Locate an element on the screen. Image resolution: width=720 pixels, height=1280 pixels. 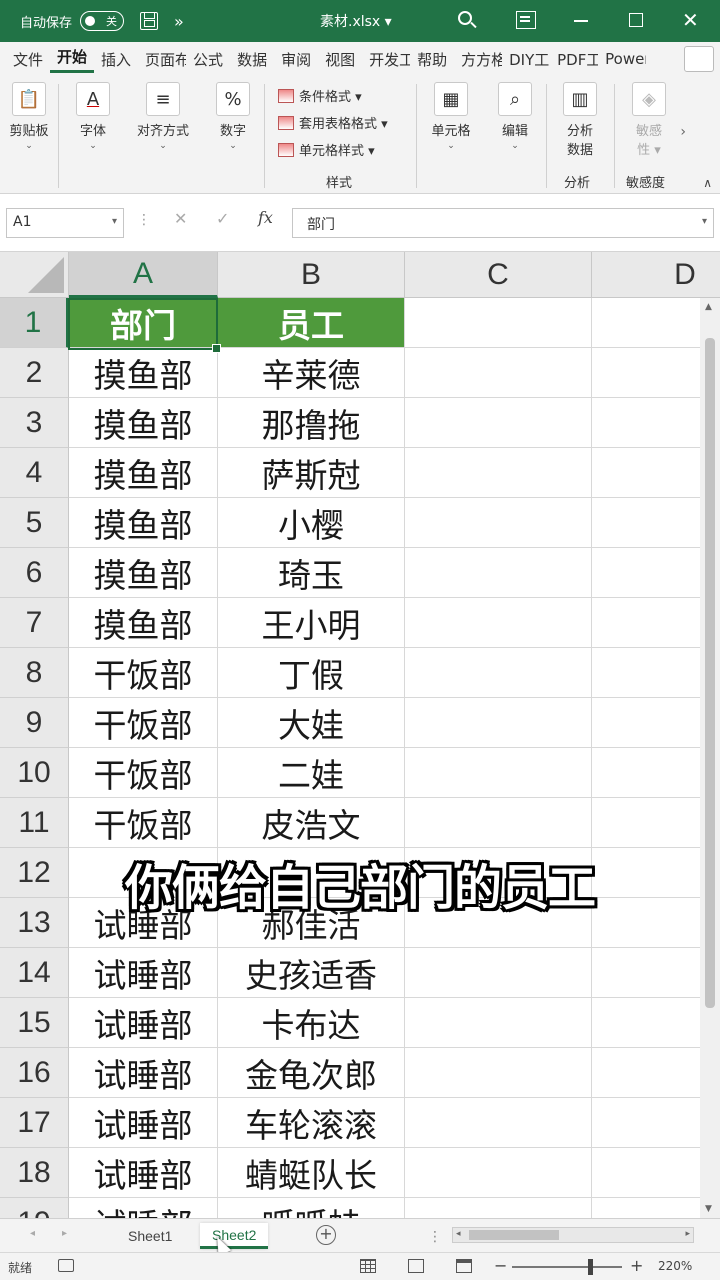
scroll-down-icon: ▼ is located at coordinates (708, 1209).